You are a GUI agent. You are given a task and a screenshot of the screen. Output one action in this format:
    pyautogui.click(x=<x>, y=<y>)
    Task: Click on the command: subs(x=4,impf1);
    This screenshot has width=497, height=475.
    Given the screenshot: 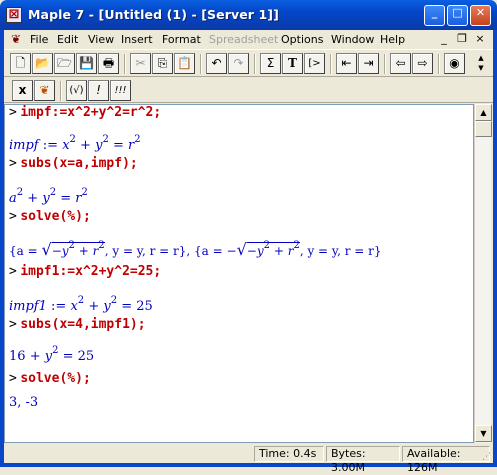 What is the action you would take?
    pyautogui.click(x=82, y=324)
    